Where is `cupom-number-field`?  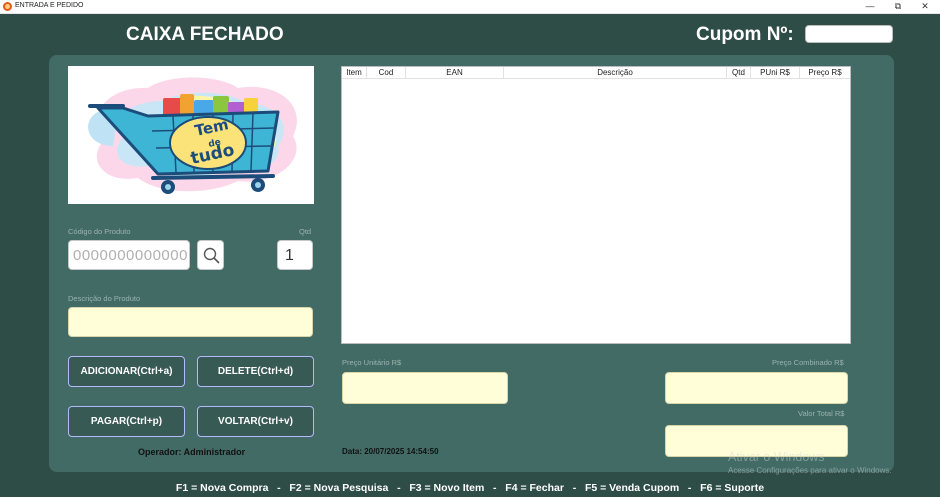 cupom-number-field is located at coordinates (849, 34).